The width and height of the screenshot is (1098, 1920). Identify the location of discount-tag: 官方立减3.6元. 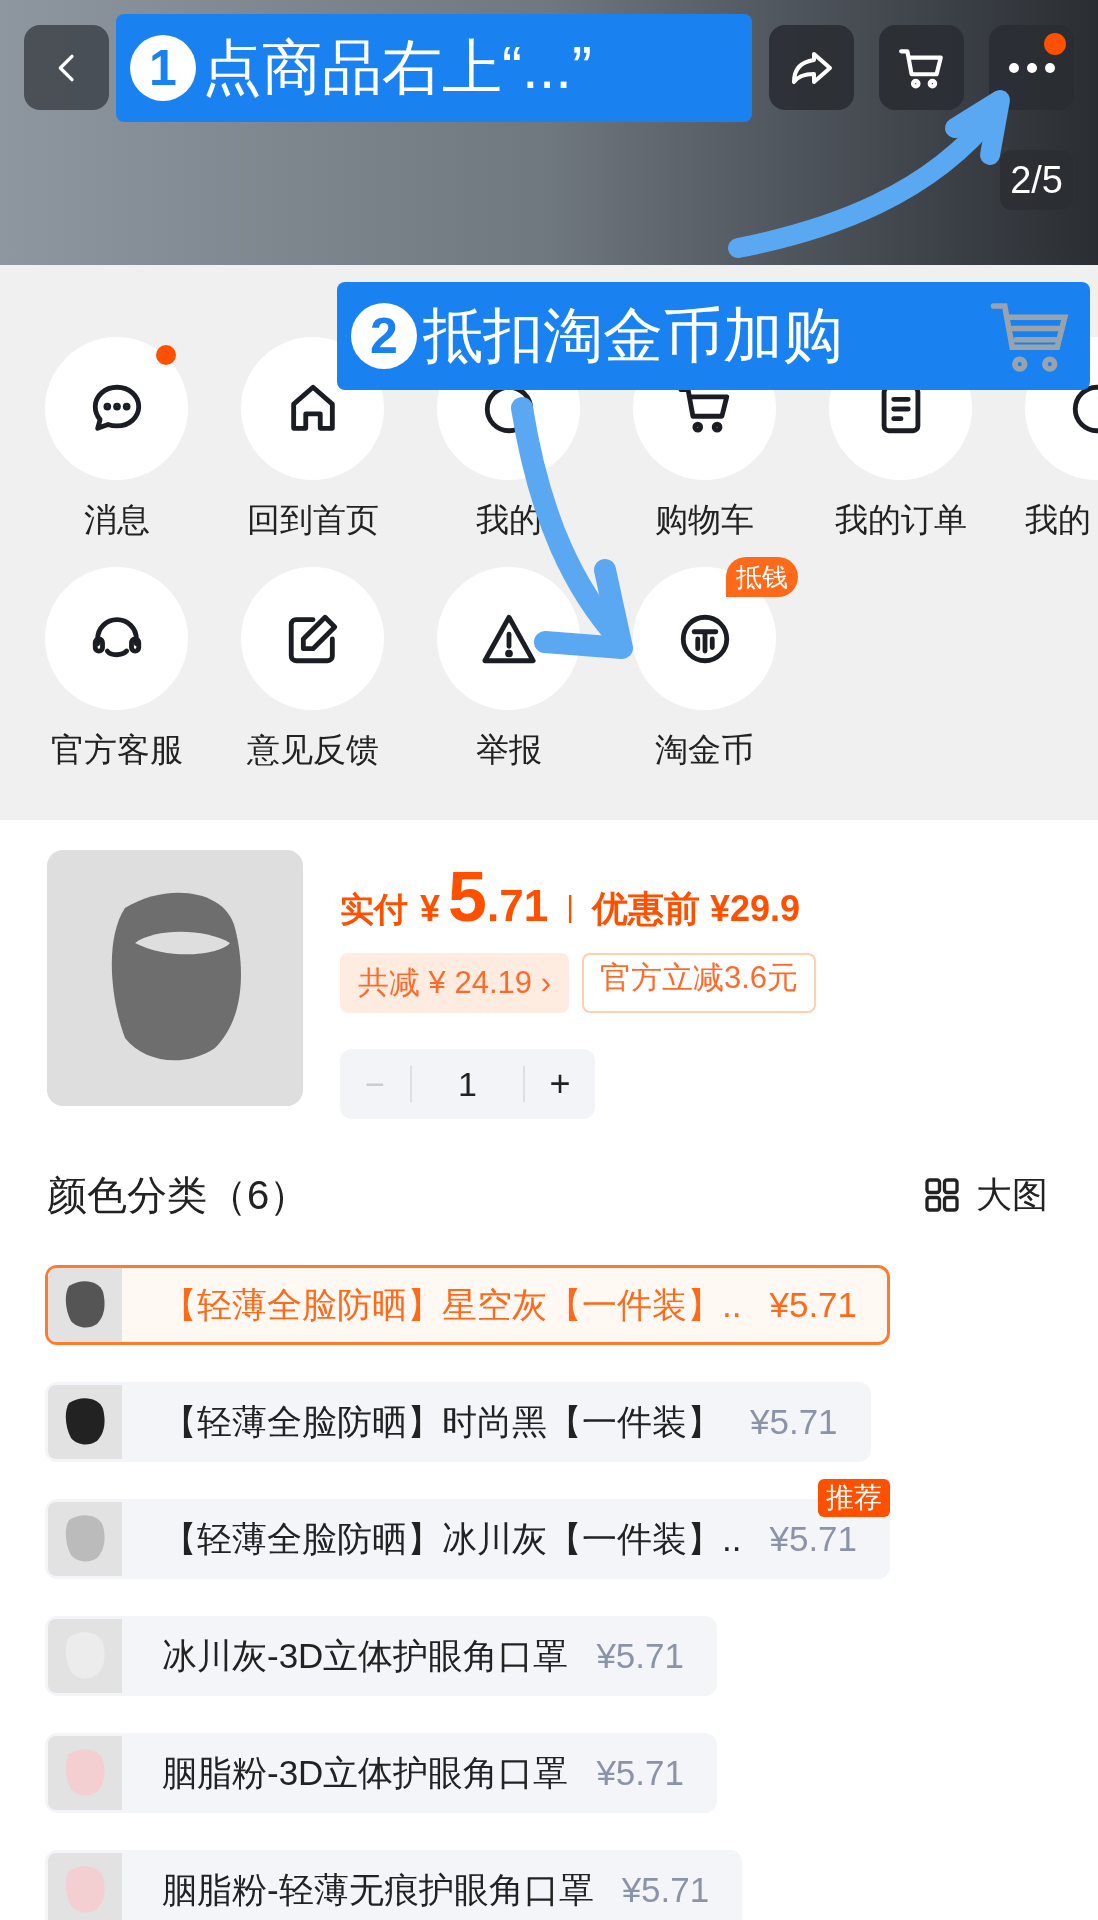
(699, 983).